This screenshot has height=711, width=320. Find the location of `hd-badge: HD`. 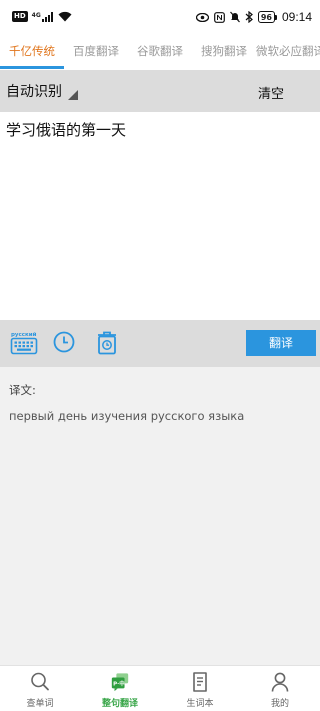

hd-badge: HD is located at coordinates (20, 16).